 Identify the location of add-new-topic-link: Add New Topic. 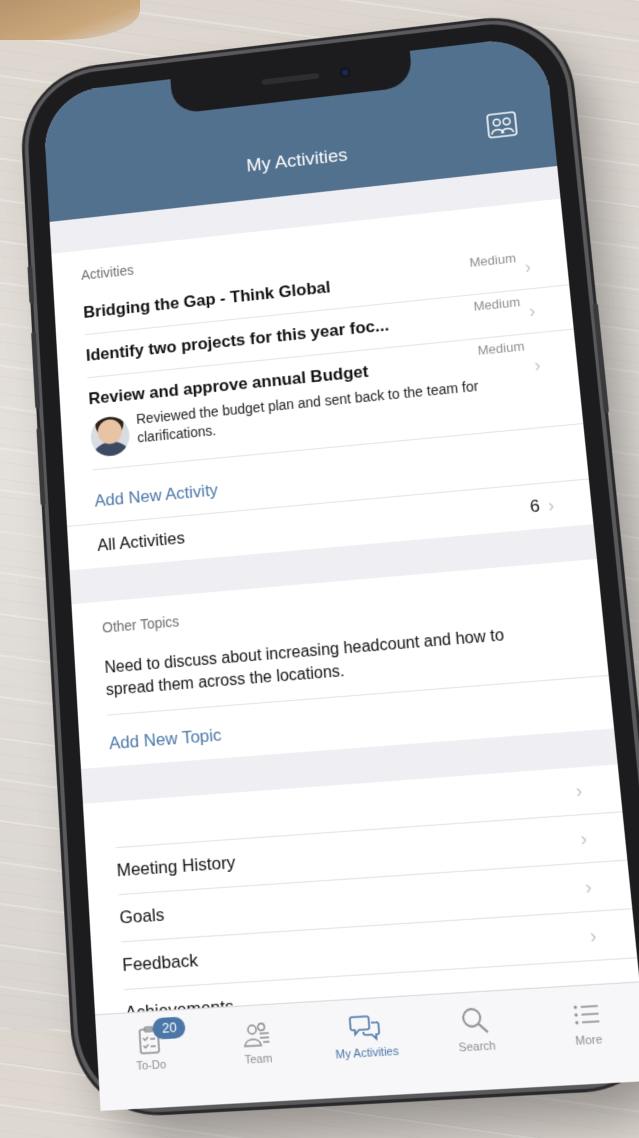
(166, 739).